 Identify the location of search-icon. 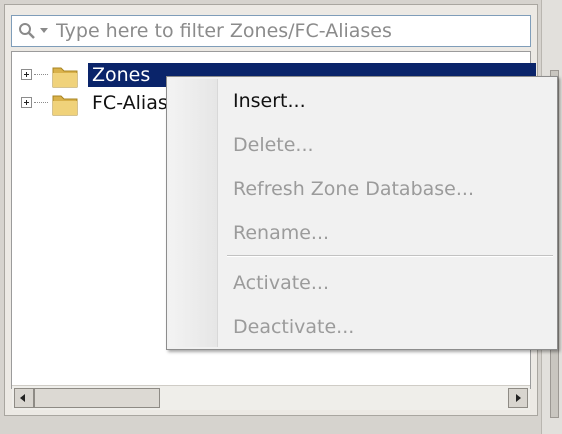
(27, 31).